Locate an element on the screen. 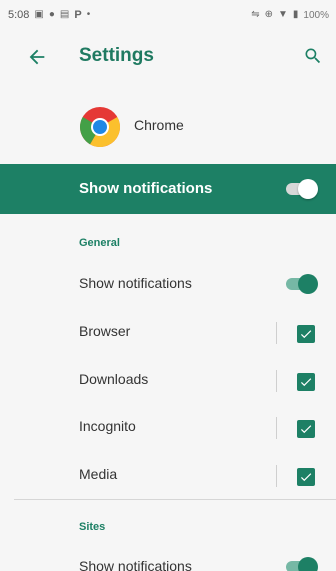  more-notifications-icon: • is located at coordinates (88, 14).